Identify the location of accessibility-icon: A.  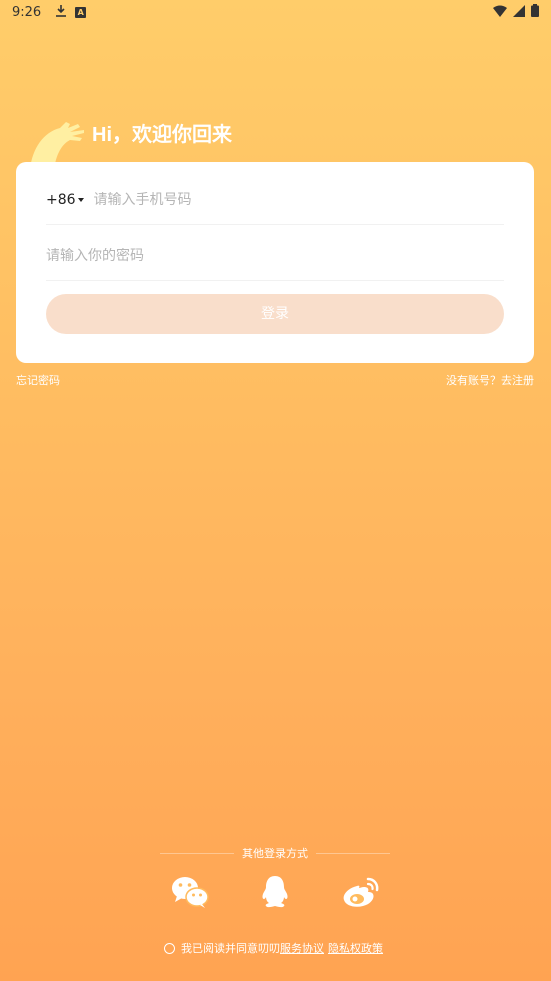
(81, 12).